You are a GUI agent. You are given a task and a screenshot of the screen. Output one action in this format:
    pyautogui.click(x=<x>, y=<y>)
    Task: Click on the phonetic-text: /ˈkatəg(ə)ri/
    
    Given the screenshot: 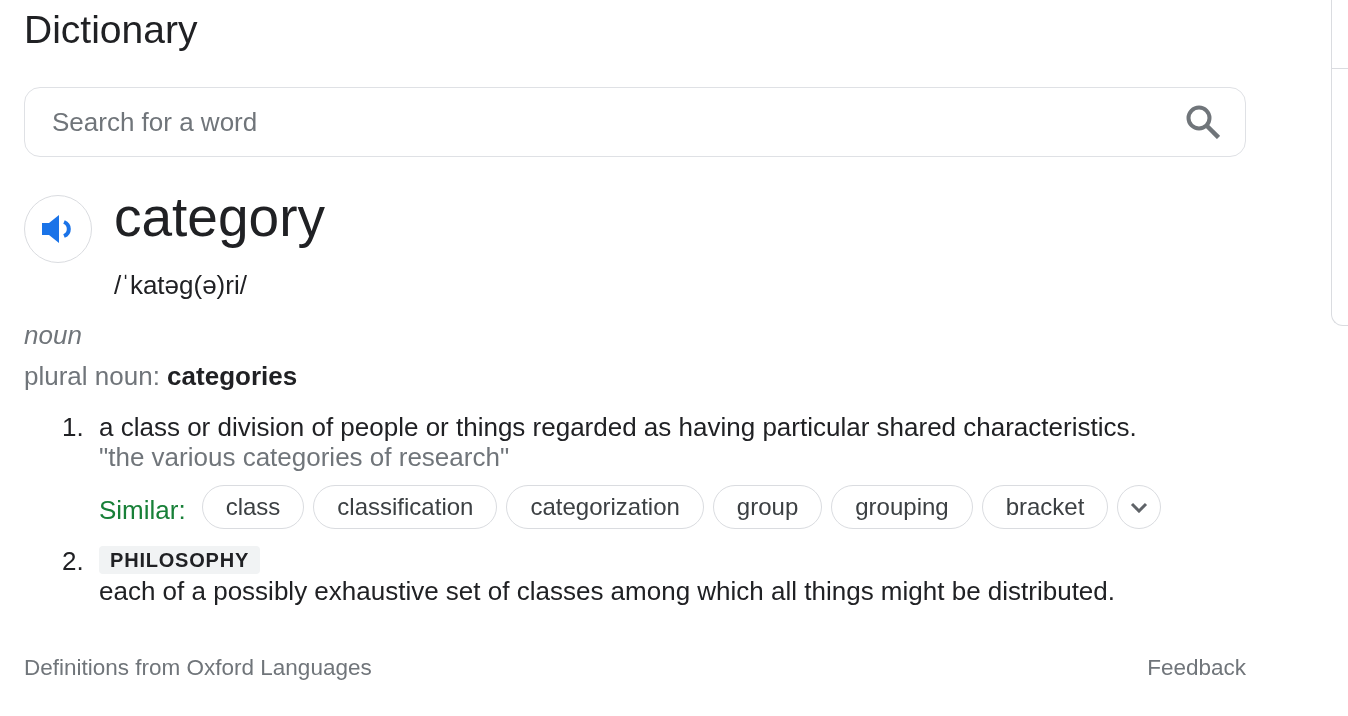 What is the action you would take?
    pyautogui.click(x=180, y=285)
    